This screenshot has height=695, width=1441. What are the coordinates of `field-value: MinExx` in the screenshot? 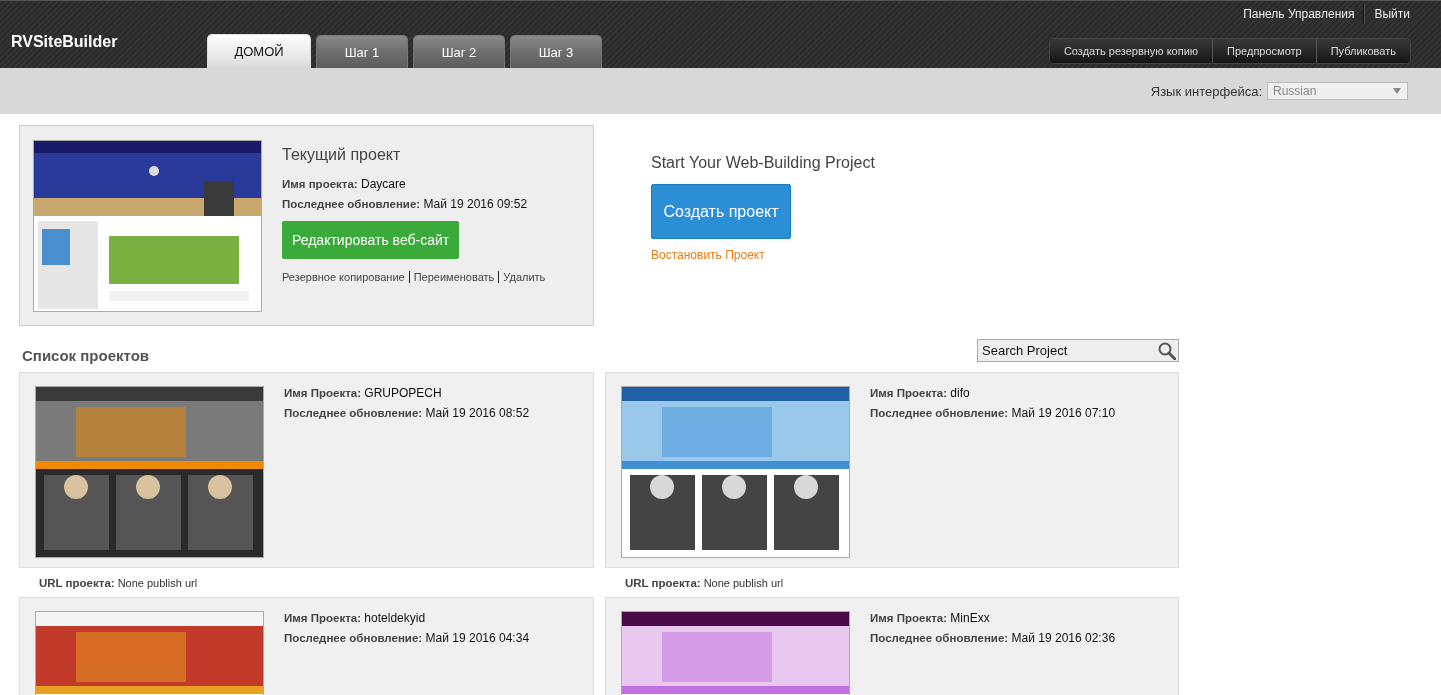 It's located at (970, 618).